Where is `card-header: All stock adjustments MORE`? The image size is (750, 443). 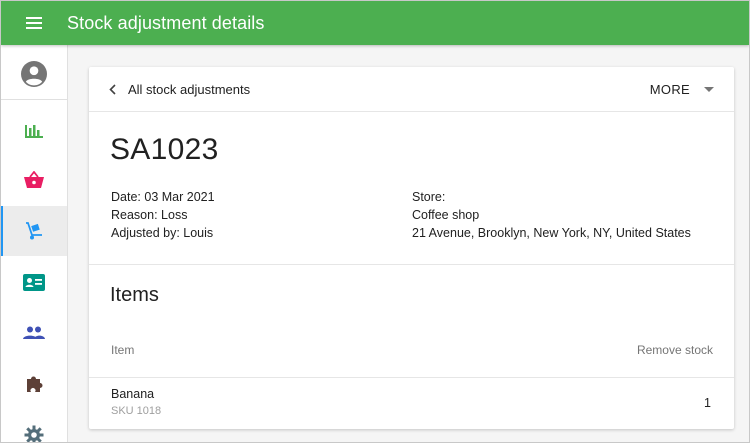 card-header: All stock adjustments MORE is located at coordinates (411, 89).